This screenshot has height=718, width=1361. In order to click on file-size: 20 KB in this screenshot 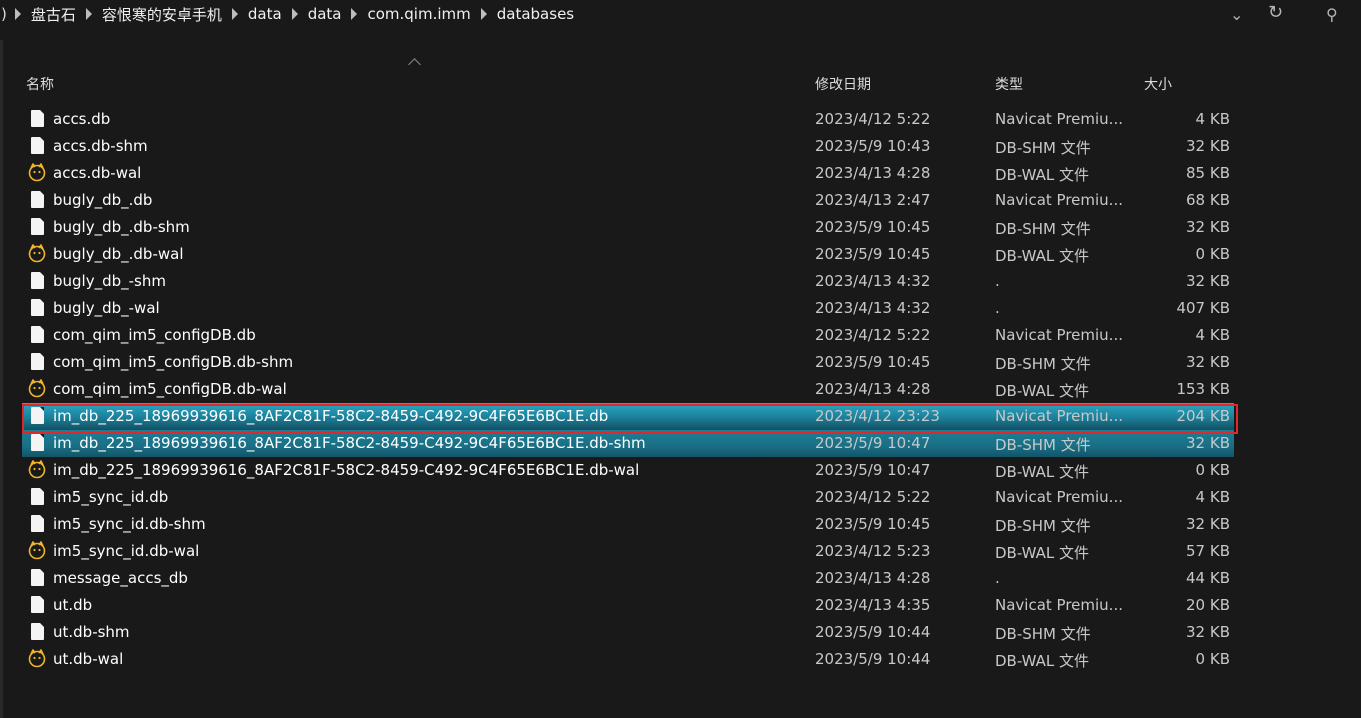, I will do `click(1208, 605)`.